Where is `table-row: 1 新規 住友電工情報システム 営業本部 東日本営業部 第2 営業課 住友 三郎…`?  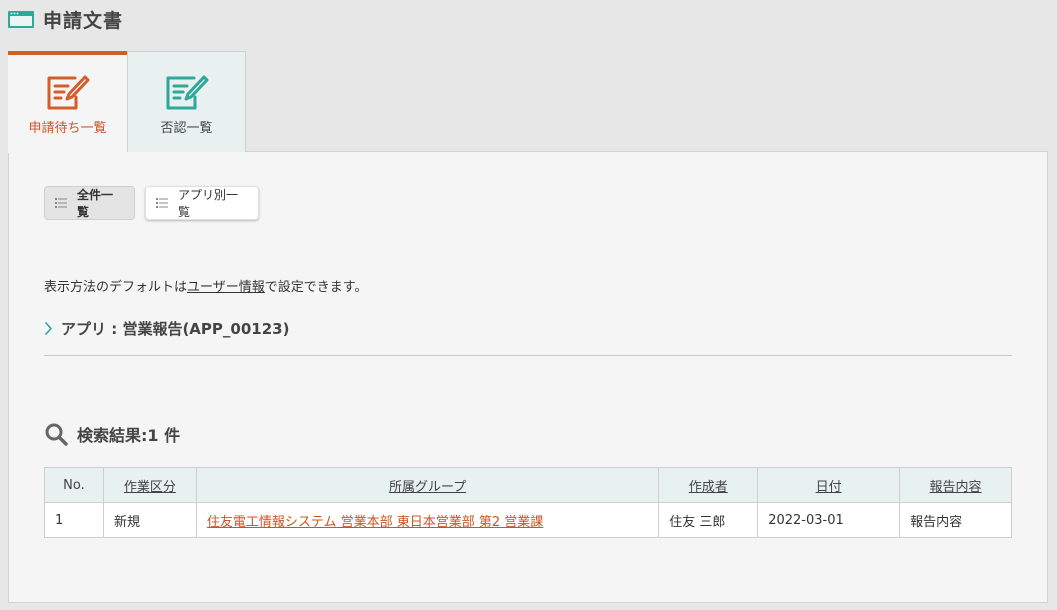
table-row: 1 新規 住友電工情報システム 営業本部 東日本営業部 第2 営業課 住友 三郎… is located at coordinates (528, 520).